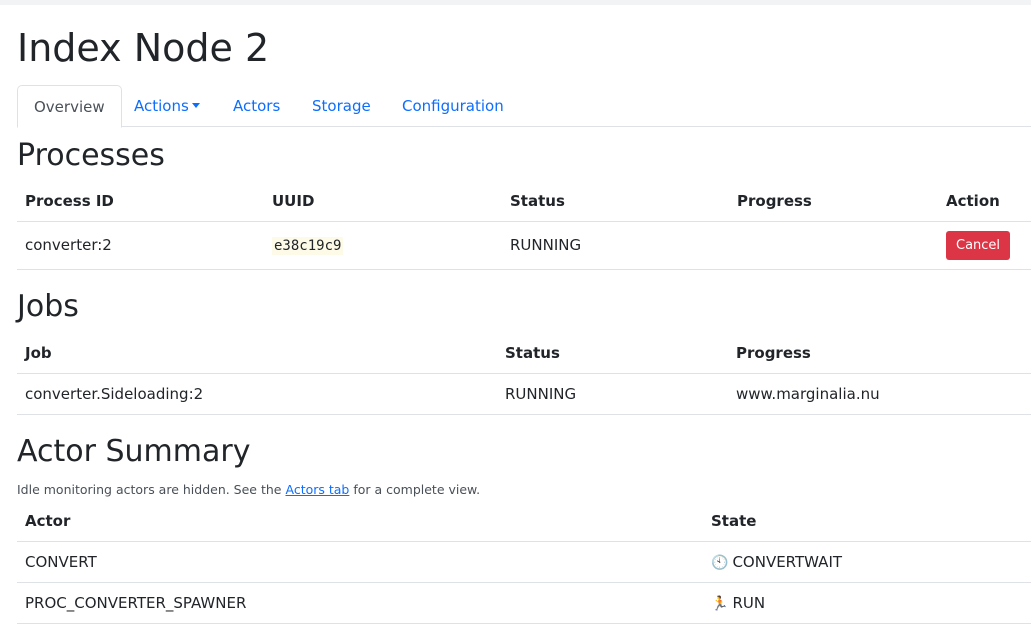 The height and width of the screenshot is (638, 1031). Describe the element at coordinates (134, 451) in the screenshot. I see `actor-summary-heading: Actor Summary` at that location.